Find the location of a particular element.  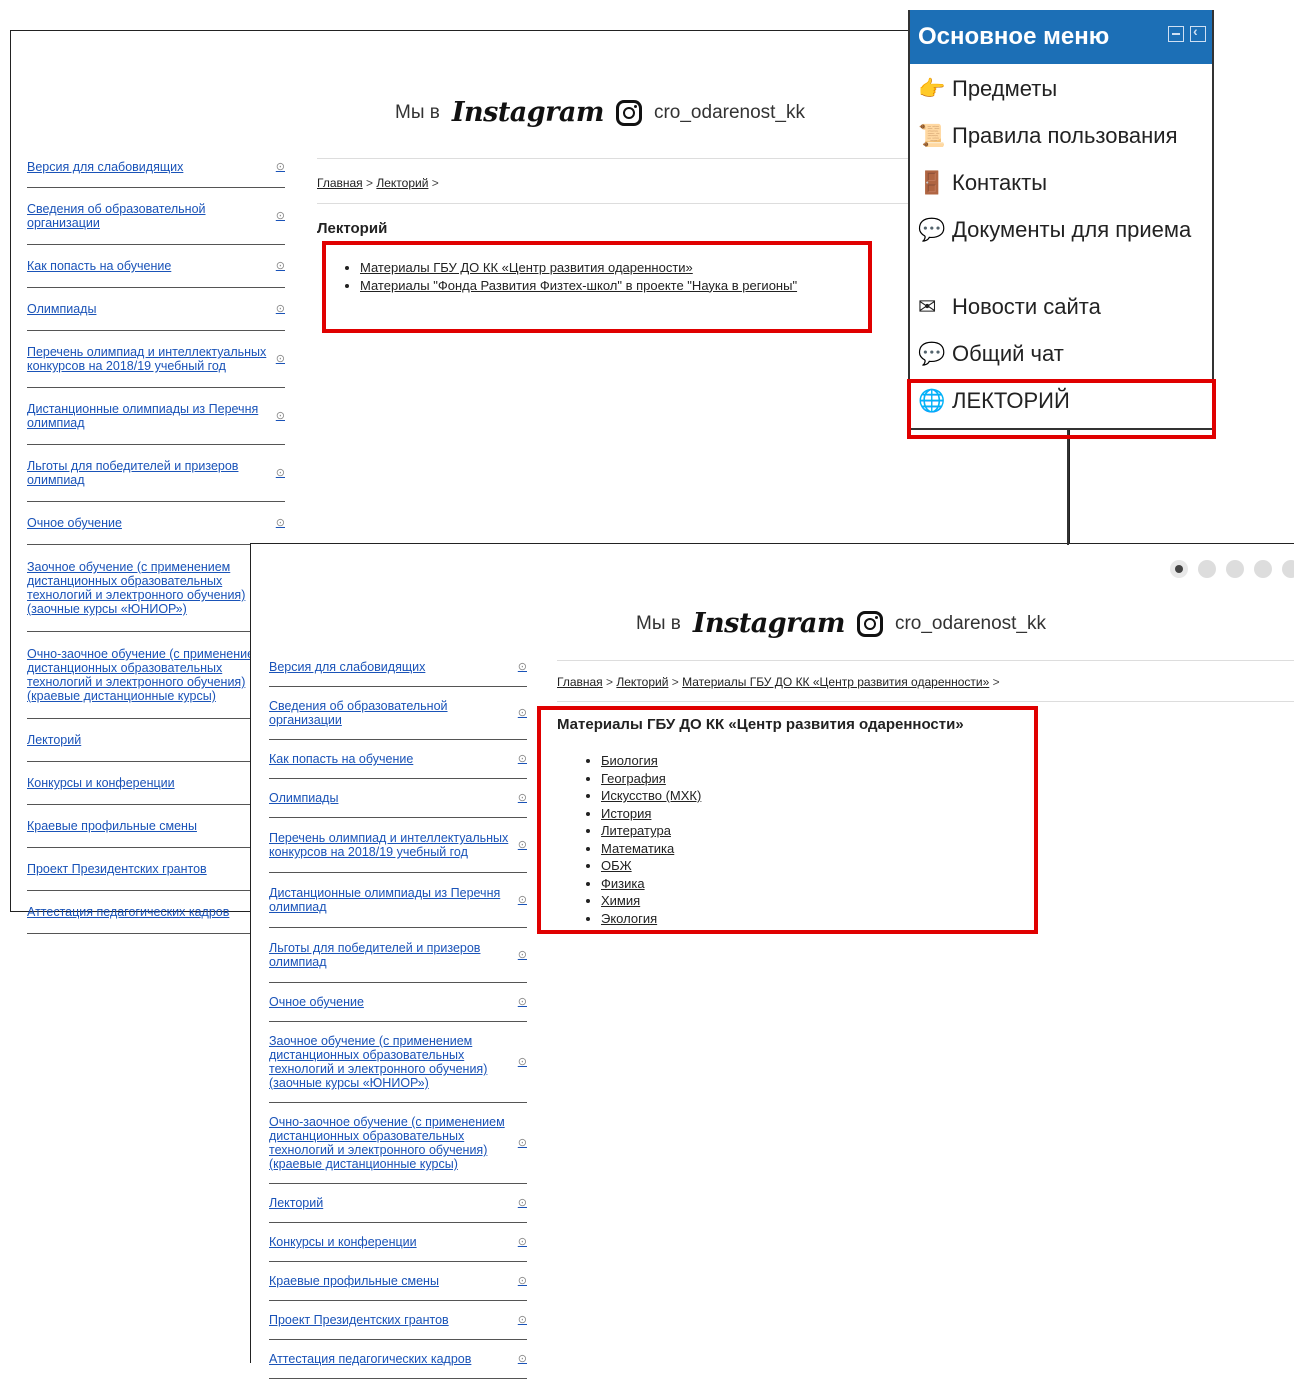

sidebar-item: Краевые профильные смены ⊙ is located at coordinates (398, 1281).